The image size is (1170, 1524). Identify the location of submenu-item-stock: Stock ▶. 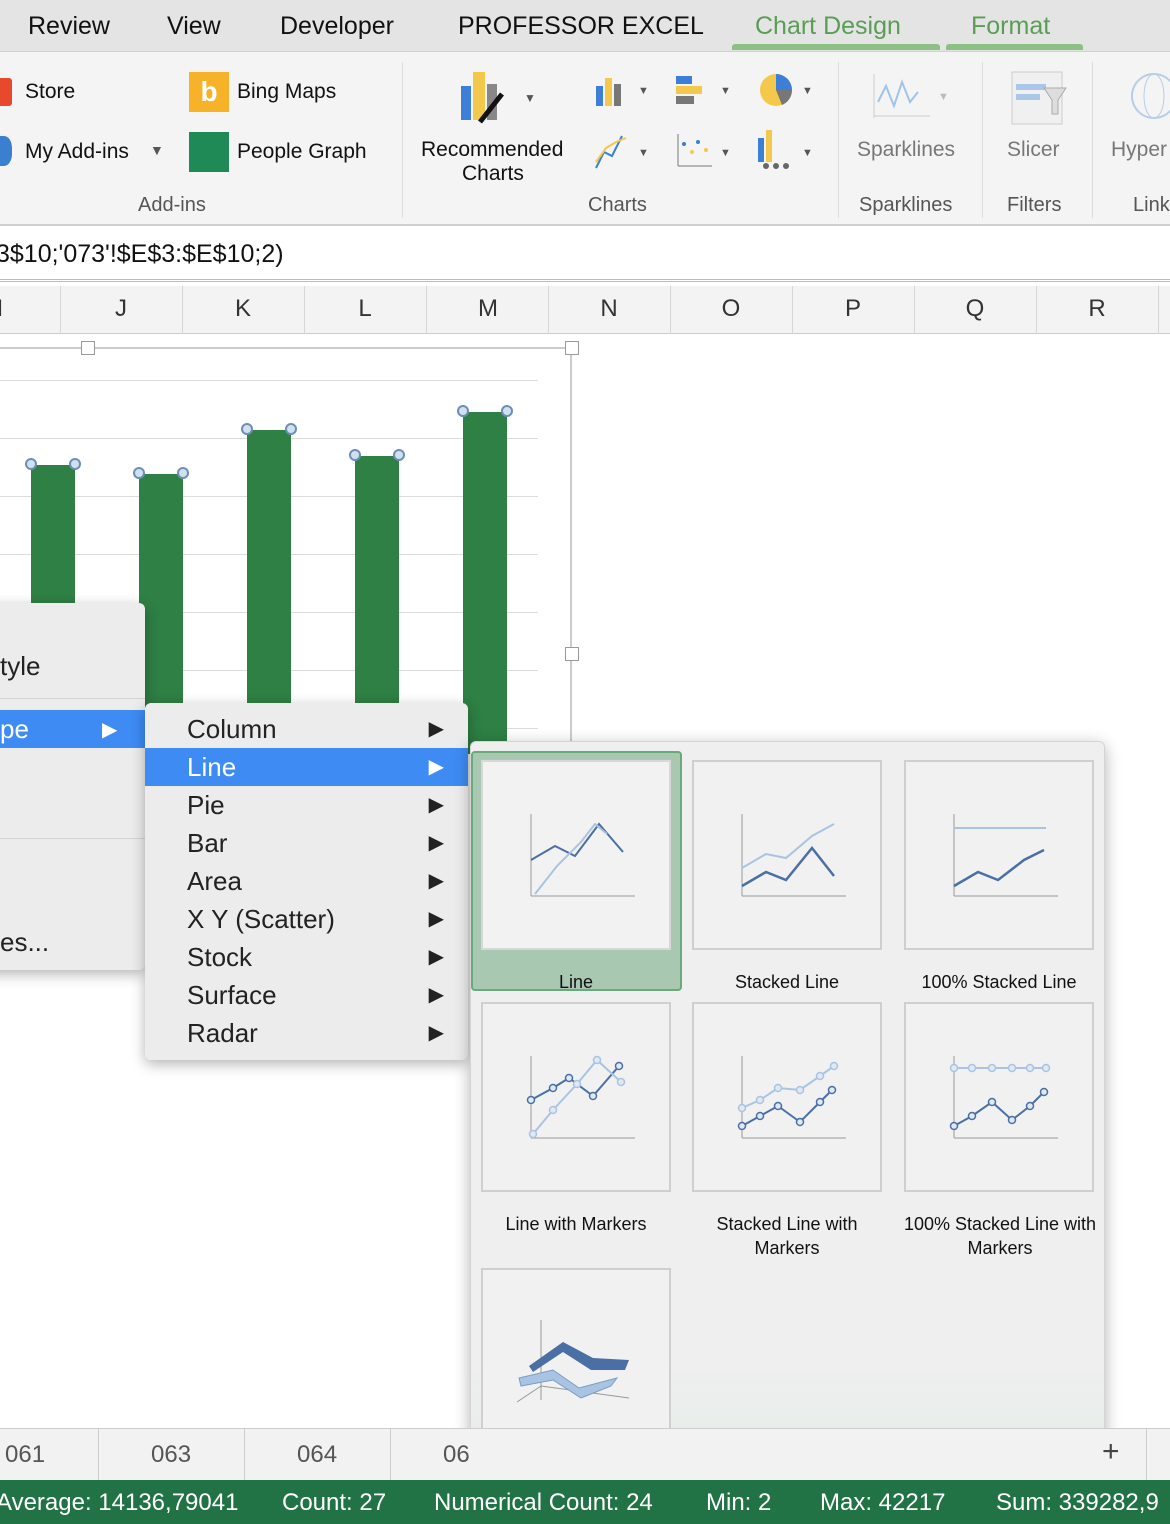
(306, 957).